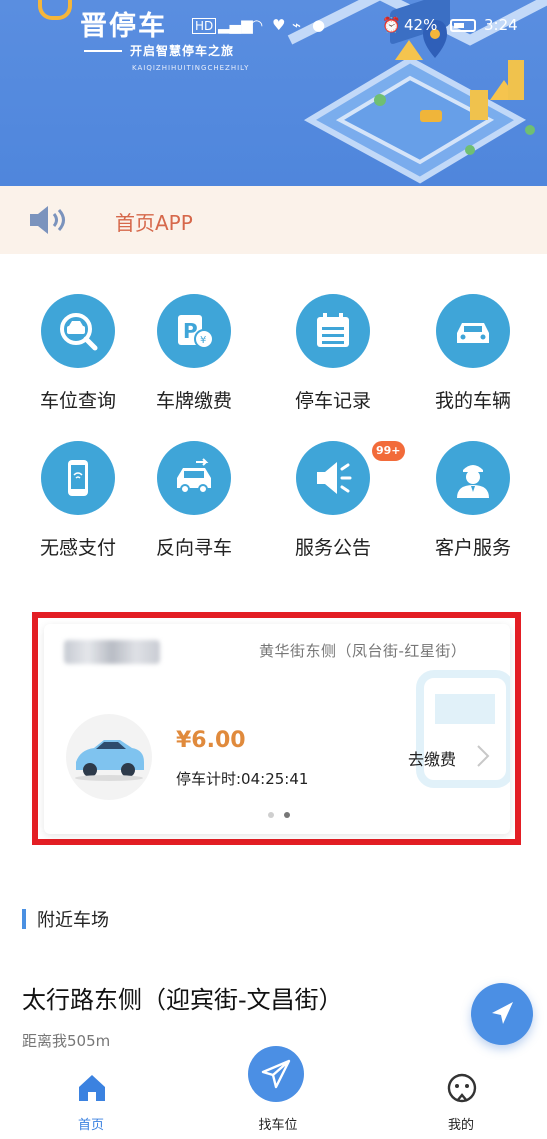 This screenshot has width=547, height=1139. Describe the element at coordinates (55, 10) in the screenshot. I see `brand-logo` at that location.